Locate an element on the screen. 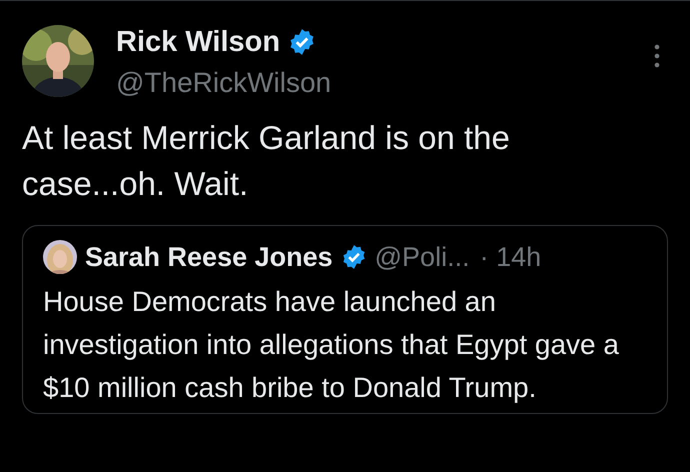 Image resolution: width=690 pixels, height=472 pixels. more-options-icon is located at coordinates (657, 56).